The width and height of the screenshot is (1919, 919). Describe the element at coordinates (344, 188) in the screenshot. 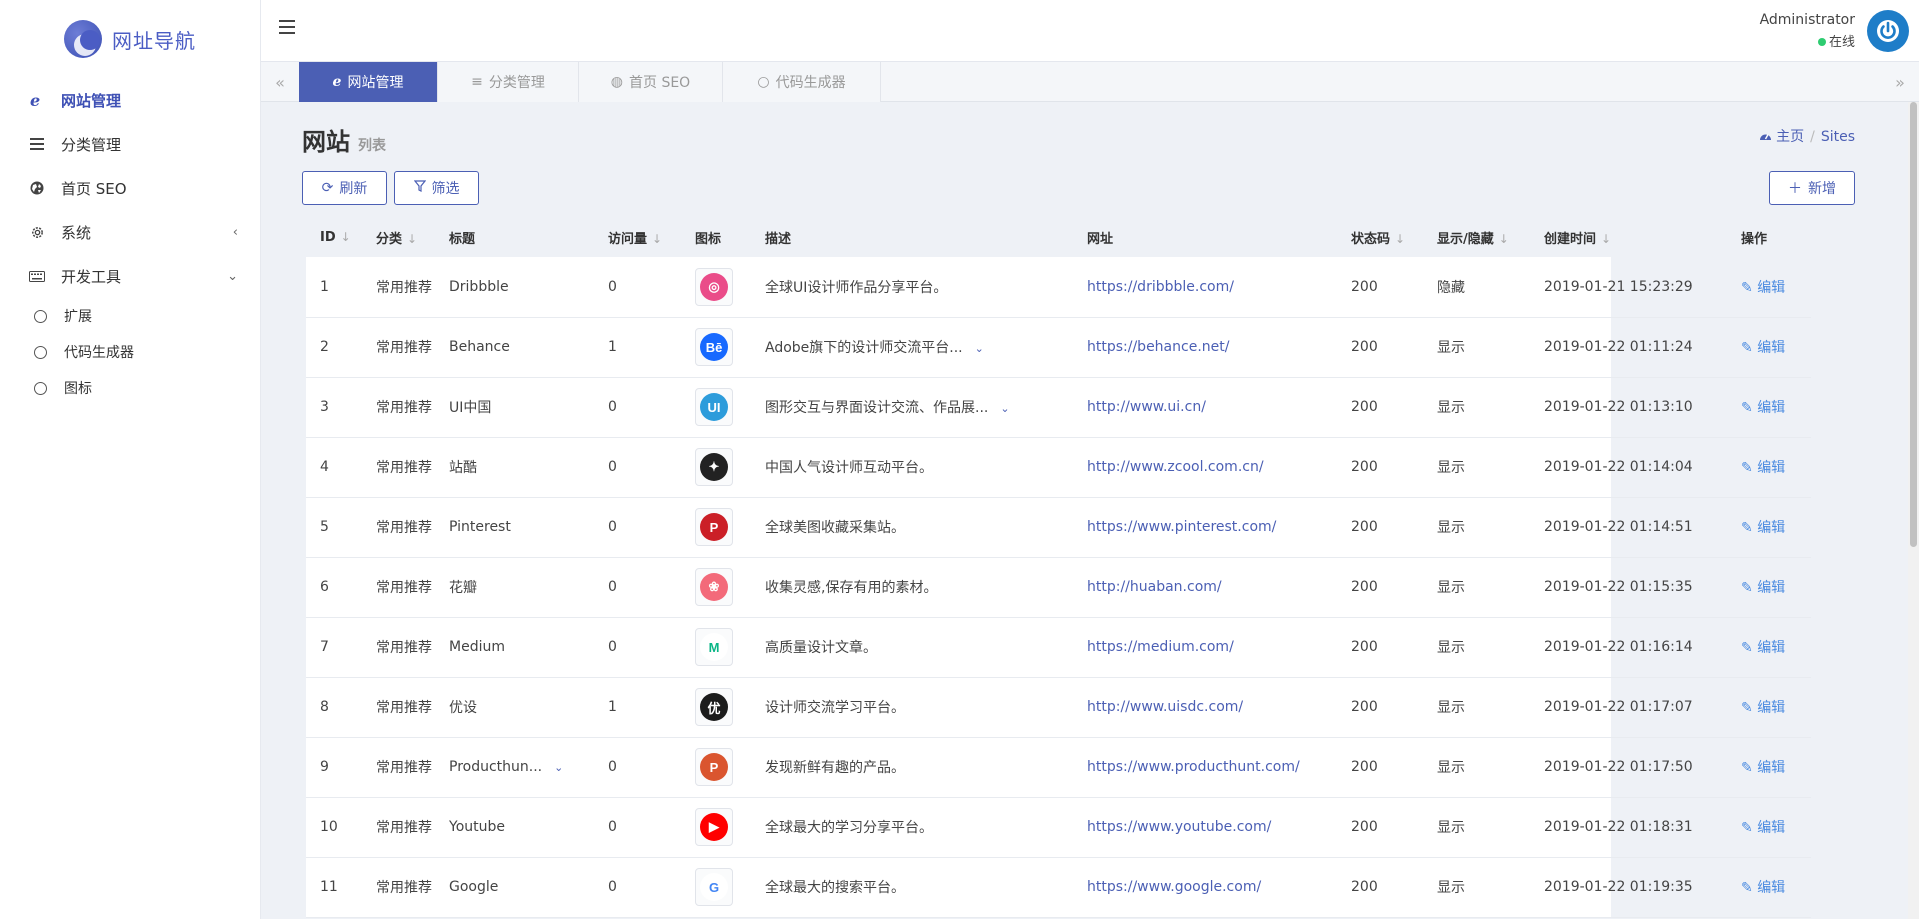

I see `refresh-button: ⟳ 刷新` at that location.